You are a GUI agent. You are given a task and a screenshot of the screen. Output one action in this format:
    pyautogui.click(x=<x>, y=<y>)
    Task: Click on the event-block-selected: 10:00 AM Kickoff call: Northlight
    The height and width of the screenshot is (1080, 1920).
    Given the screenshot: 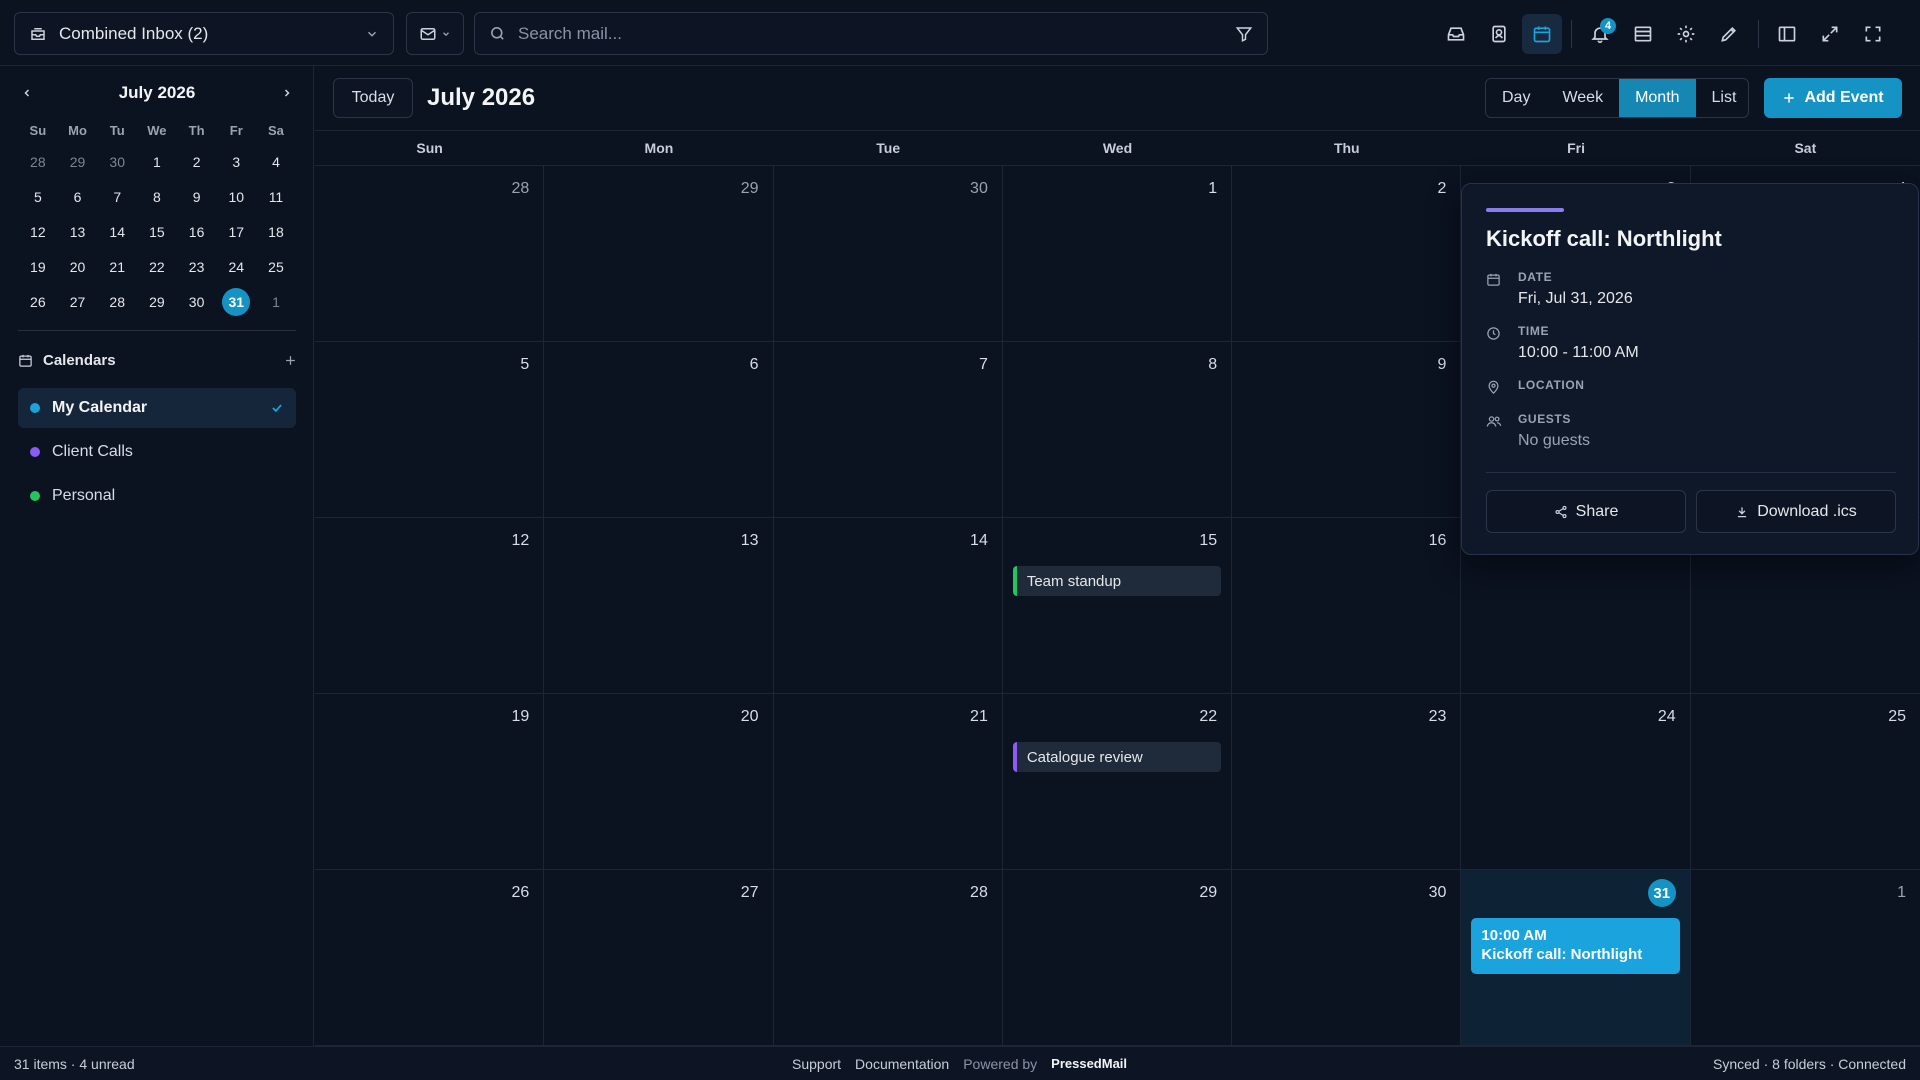 What is the action you would take?
    pyautogui.click(x=1575, y=946)
    